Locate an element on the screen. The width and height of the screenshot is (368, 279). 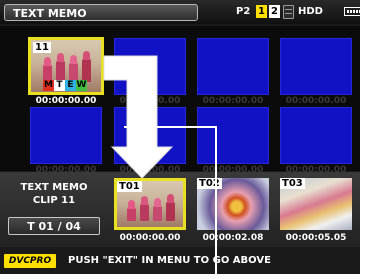
badge-m: M is located at coordinates (48, 85).